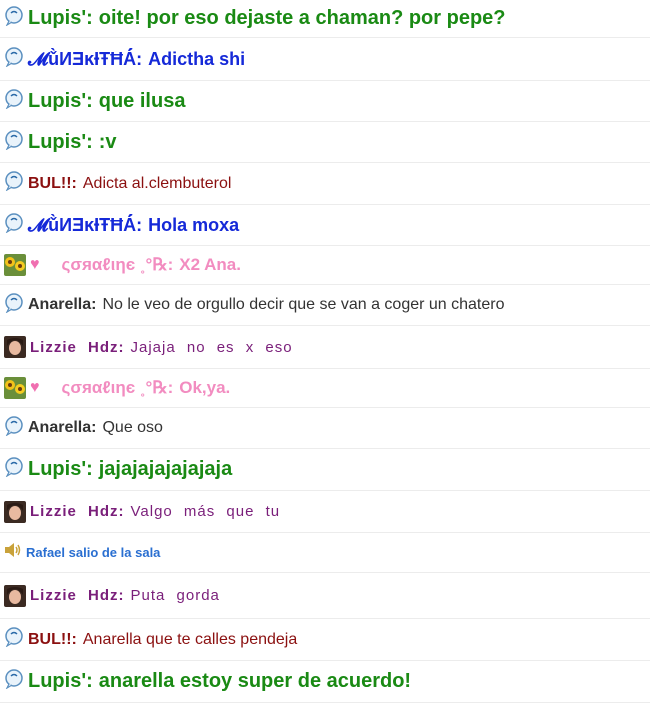  What do you see at coordinates (325, 265) in the screenshot?
I see `chat-message: ♥ ςσяαℓιηє ˳°℞: X2 Ana.` at bounding box center [325, 265].